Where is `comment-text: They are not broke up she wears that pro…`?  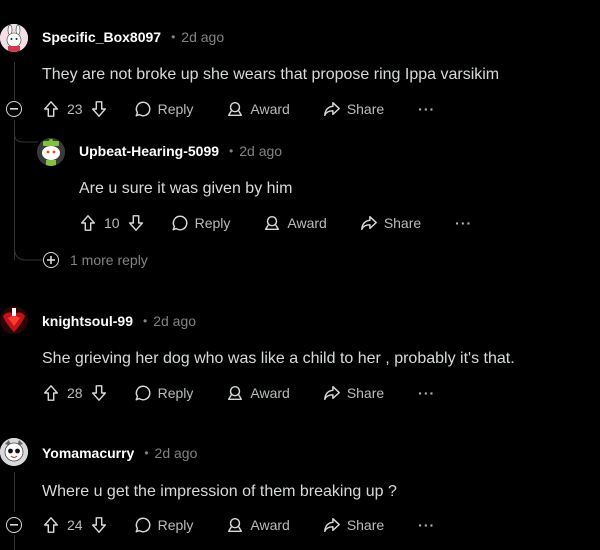
comment-text: They are not broke up she wears that pro… is located at coordinates (271, 74).